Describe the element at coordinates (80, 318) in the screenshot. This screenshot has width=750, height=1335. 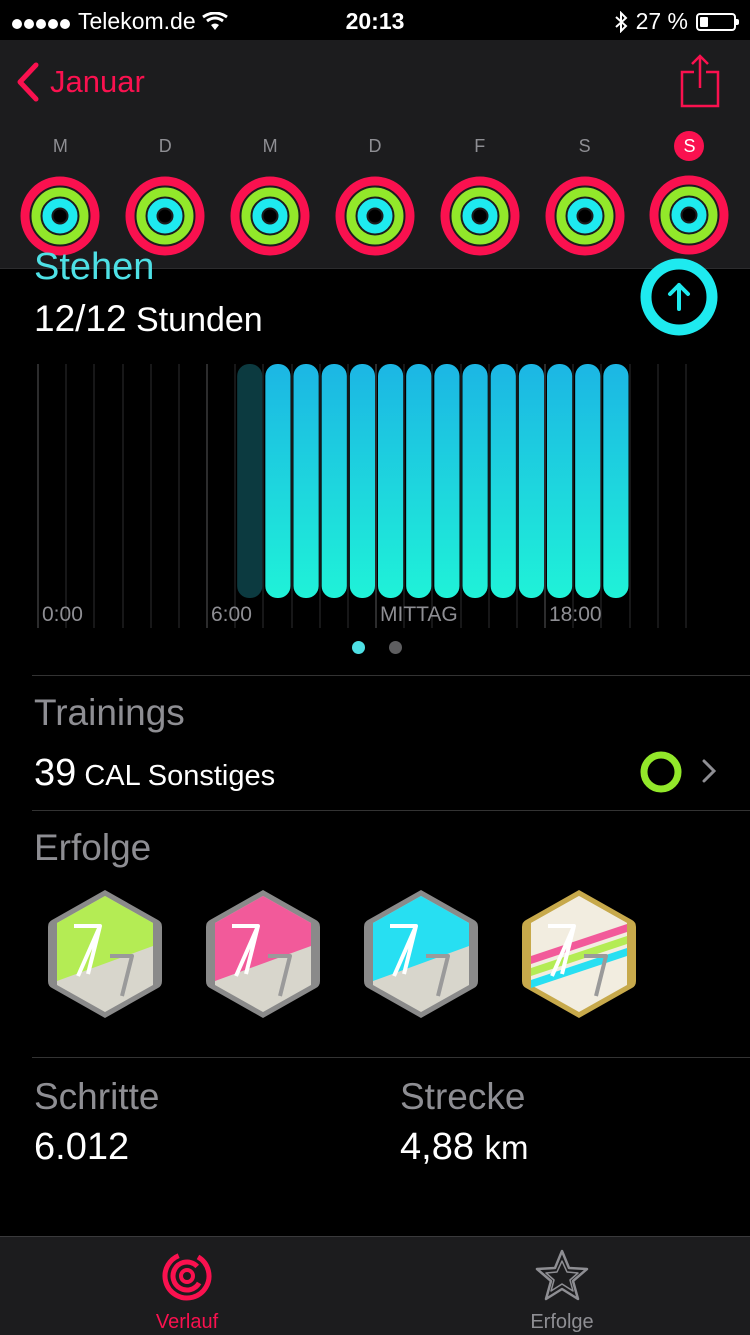
I see `stand-hours: 12/12` at that location.